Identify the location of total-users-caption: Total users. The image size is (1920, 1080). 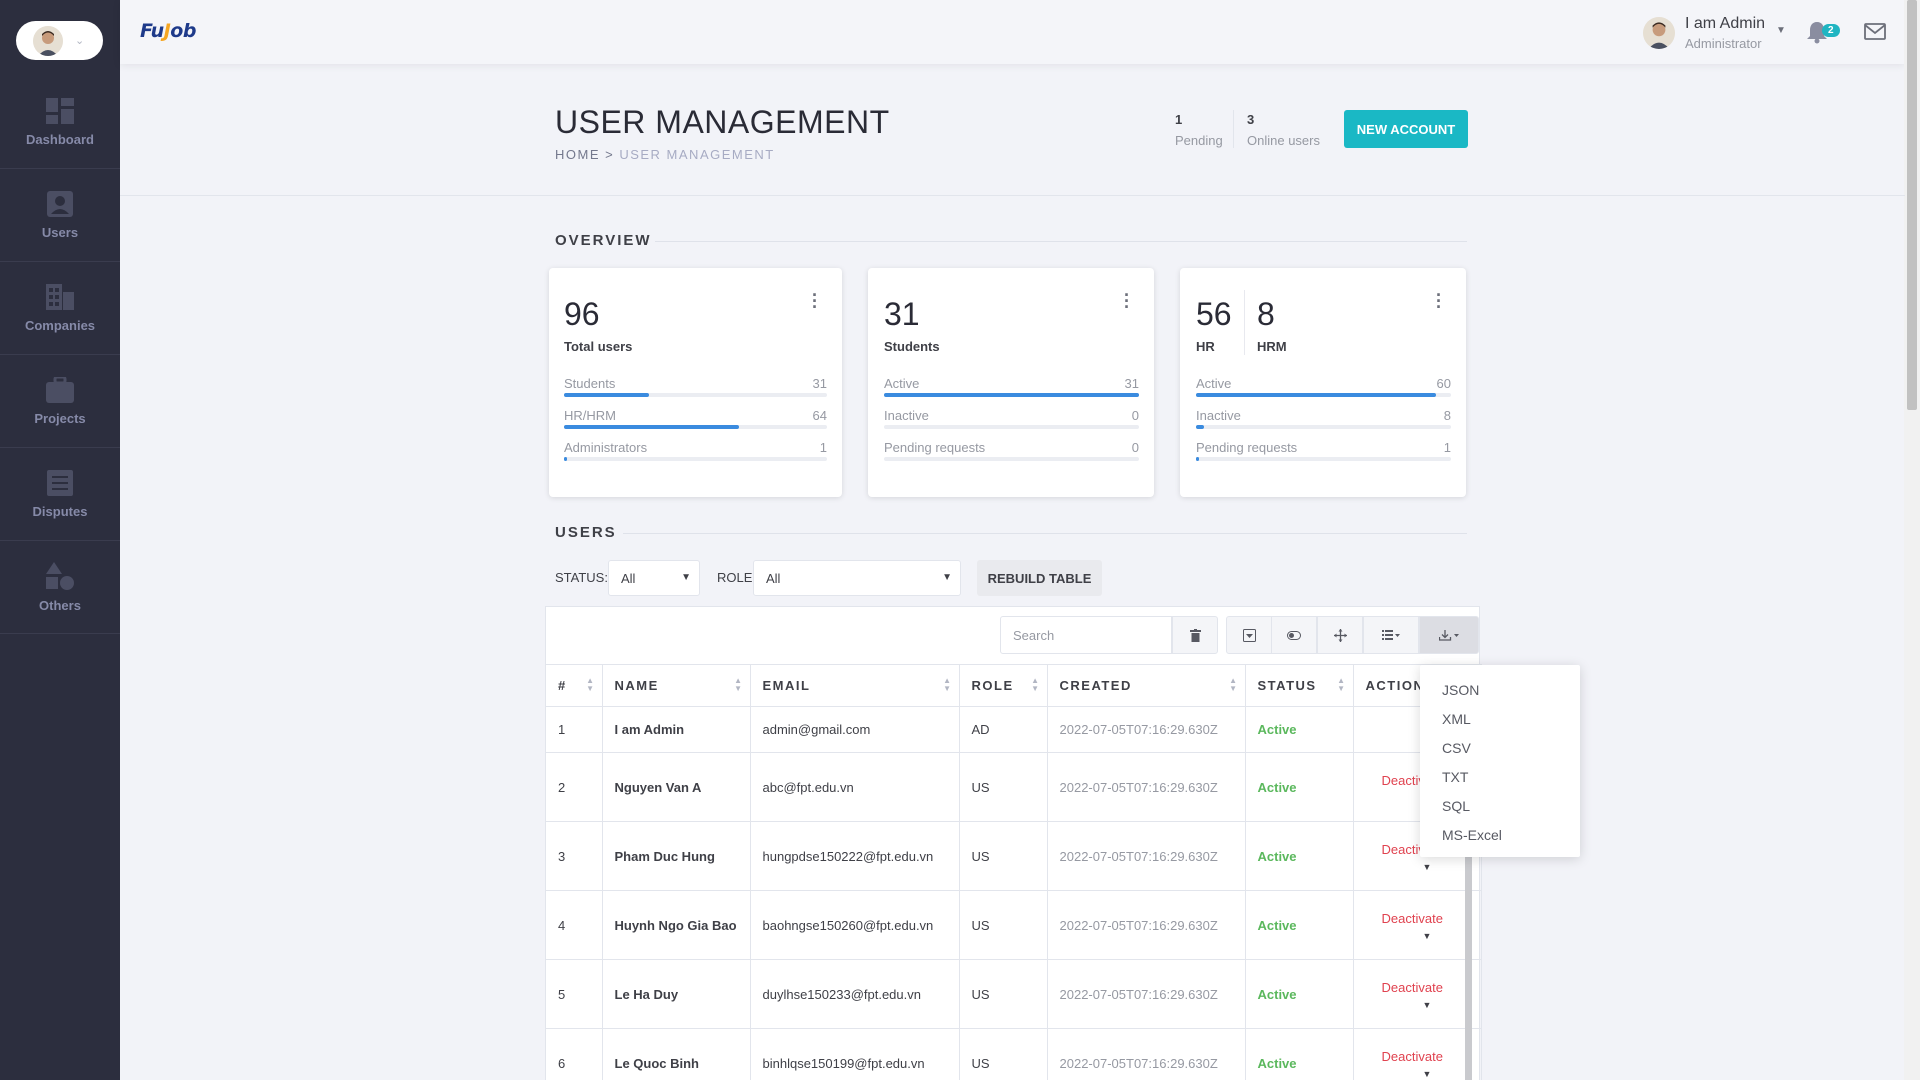
(598, 346).